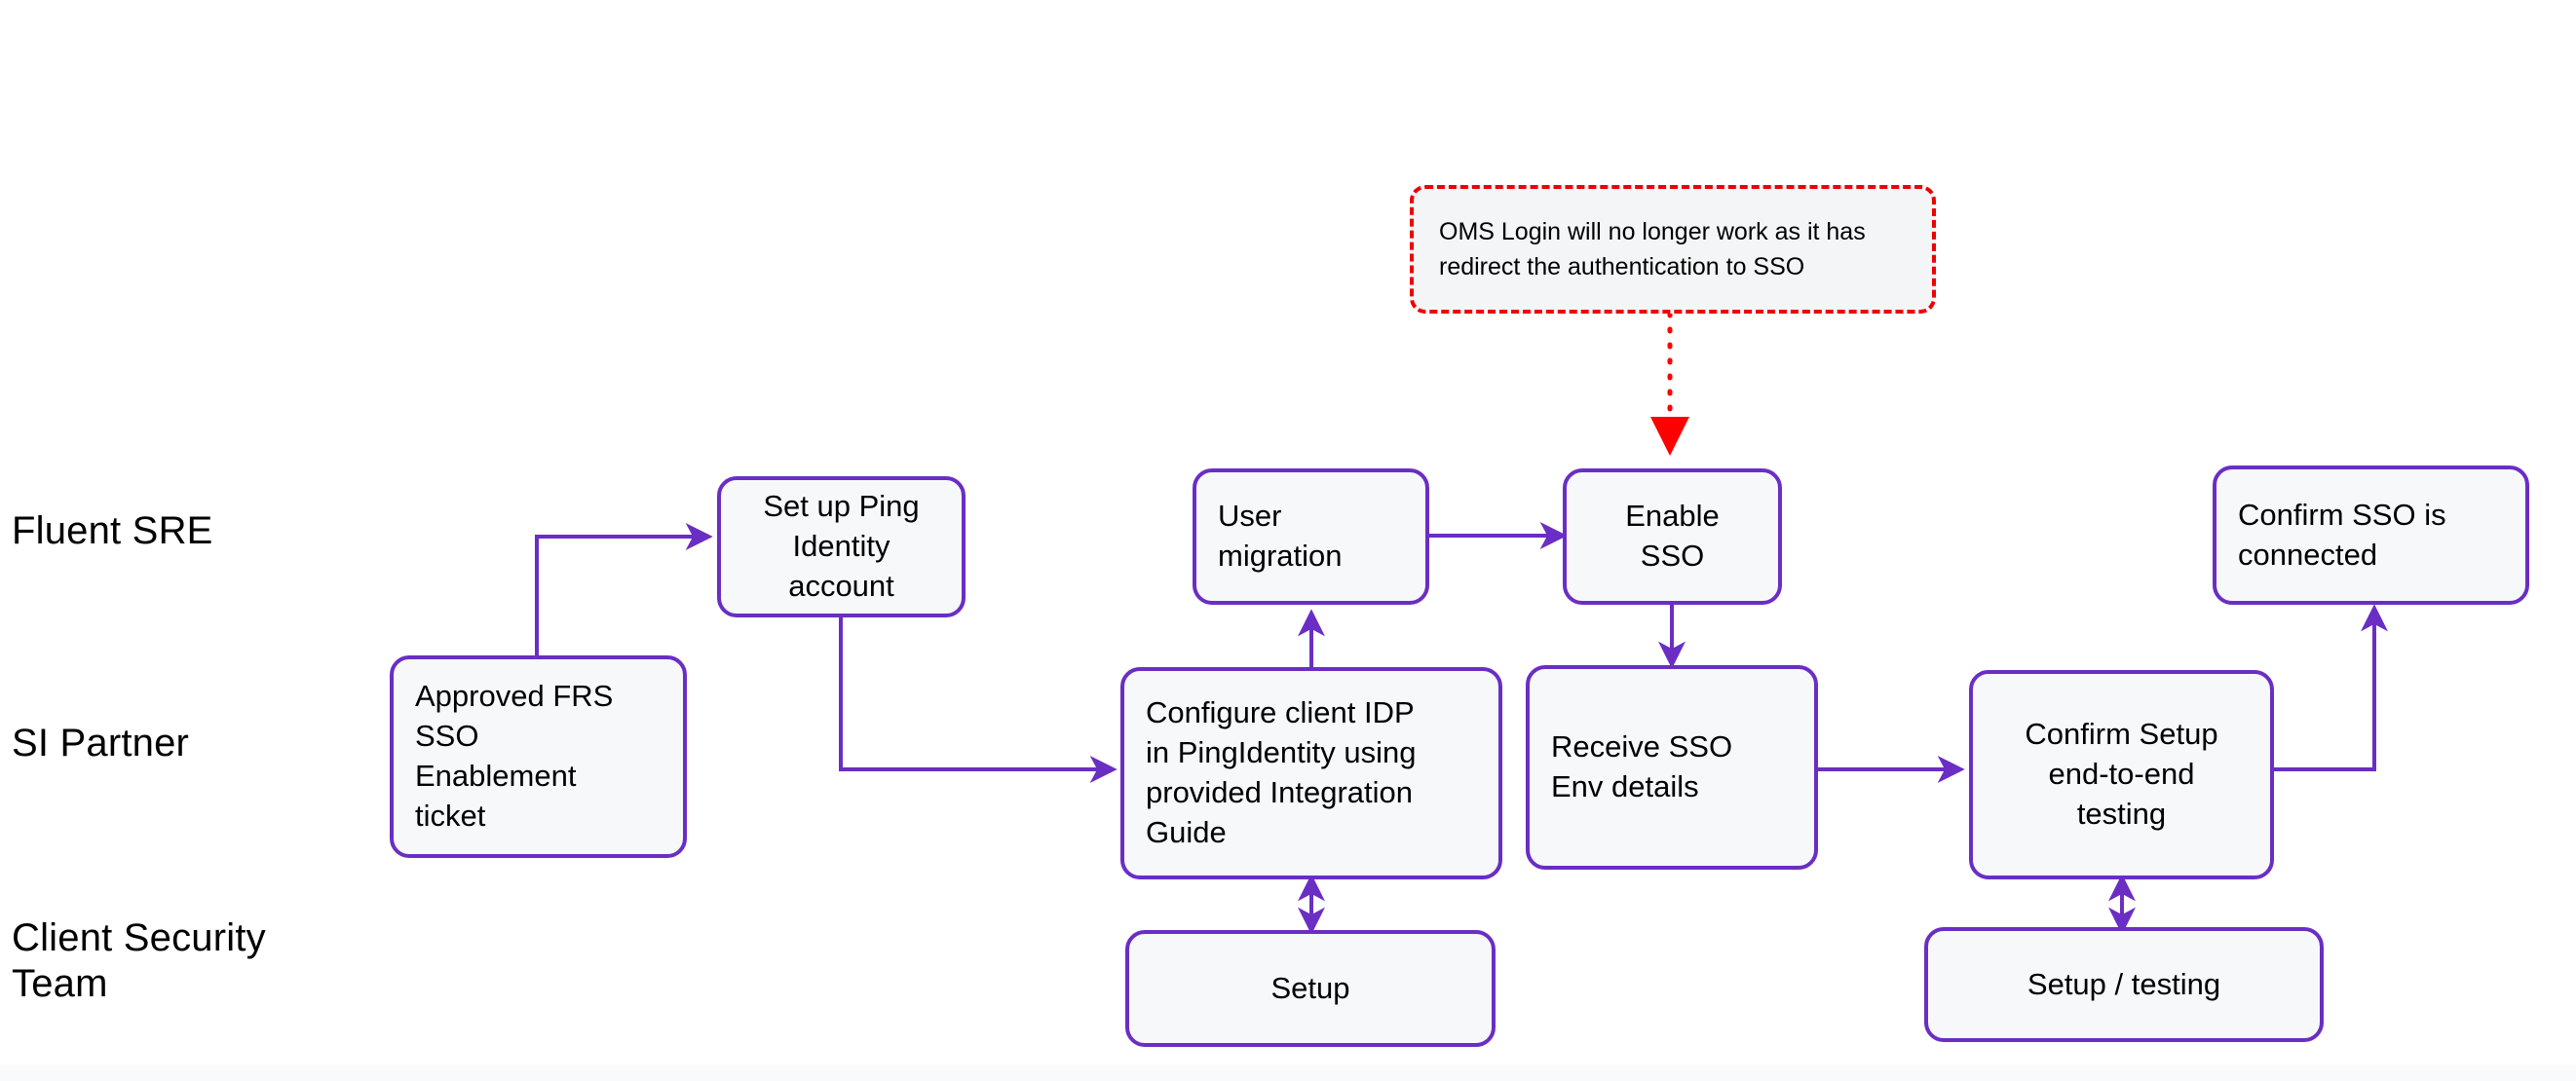 The image size is (2576, 1081). Describe the element at coordinates (978, 700) in the screenshot. I see `edge-set-up-ping-to-configure-idp` at that location.